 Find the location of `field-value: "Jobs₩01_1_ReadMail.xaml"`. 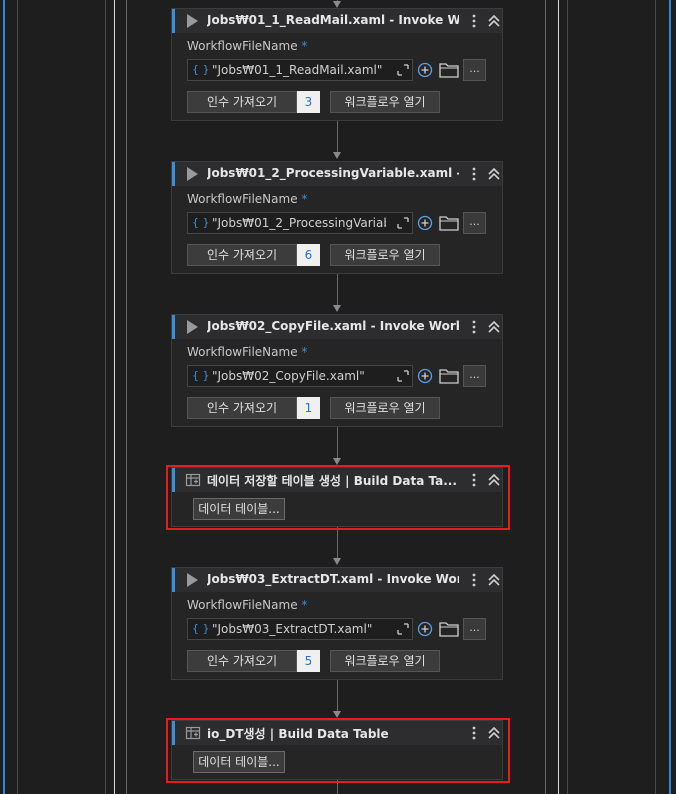

field-value: "Jobs₩01_1_ReadMail.xaml" is located at coordinates (297, 70).